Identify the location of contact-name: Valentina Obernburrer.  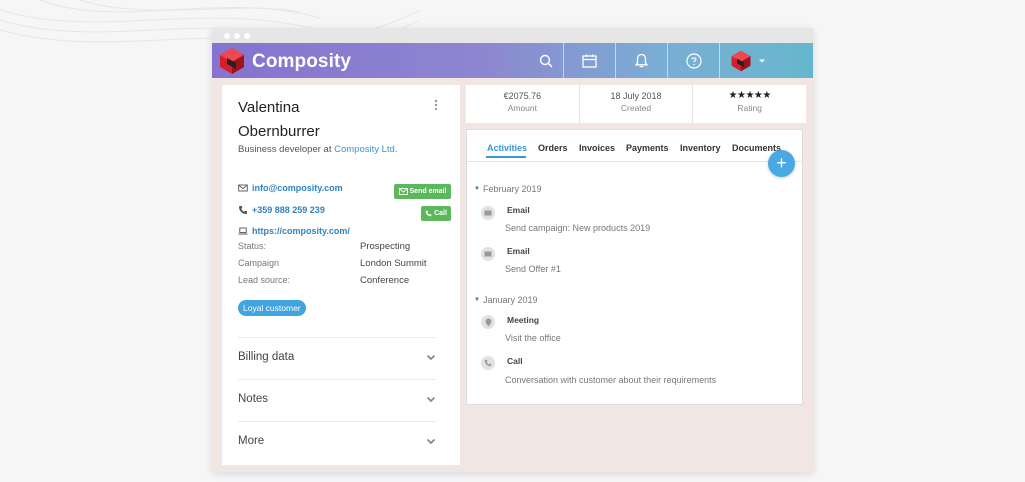
(279, 120).